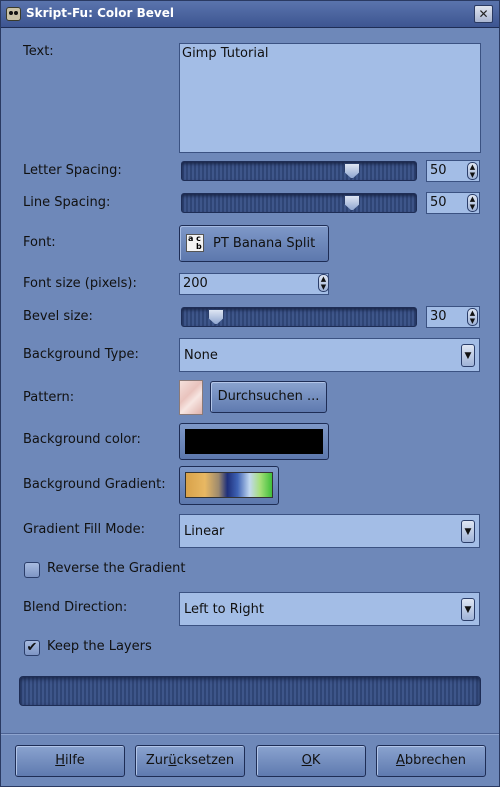  I want to click on line-spacing-slider, so click(299, 203).